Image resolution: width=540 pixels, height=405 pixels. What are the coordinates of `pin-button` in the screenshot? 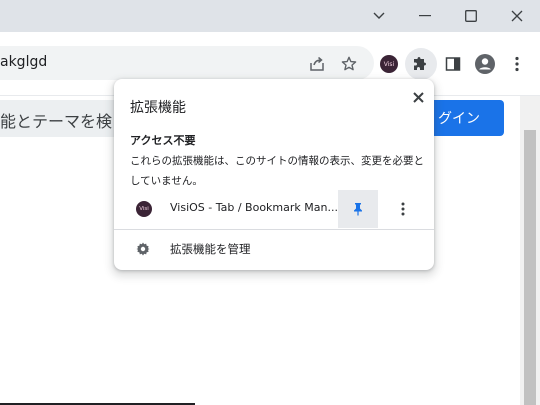 It's located at (358, 209).